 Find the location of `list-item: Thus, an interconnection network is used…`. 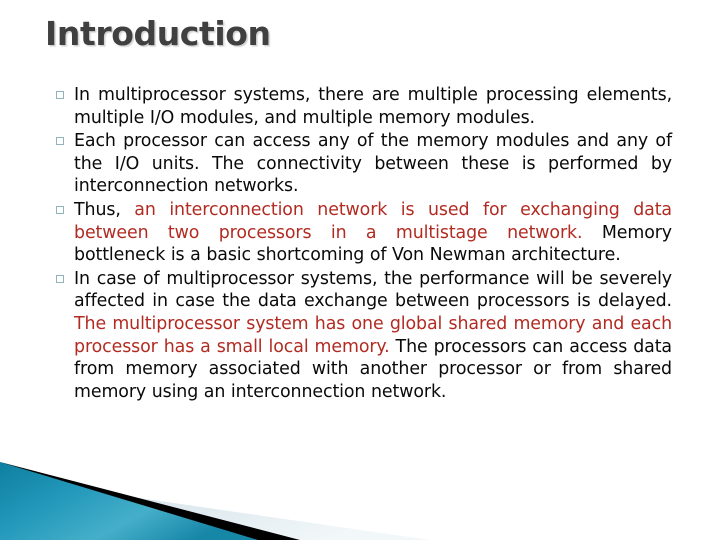

list-item: Thus, an interconnection network is used… is located at coordinates (364, 233).